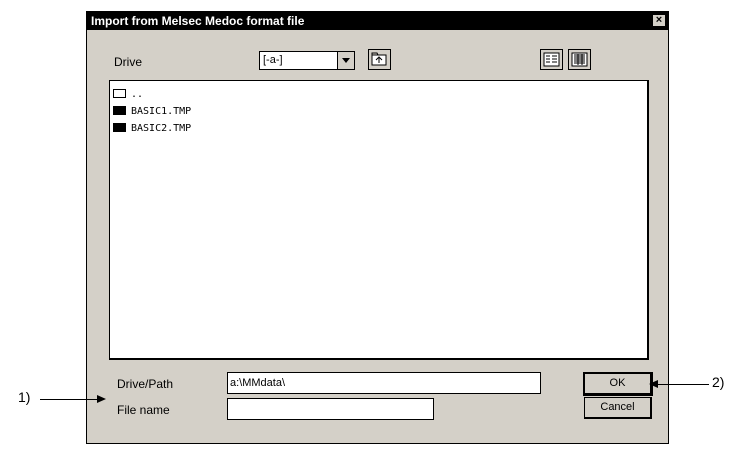 This screenshot has width=750, height=464. I want to click on drive-label: Drive, so click(128, 62).